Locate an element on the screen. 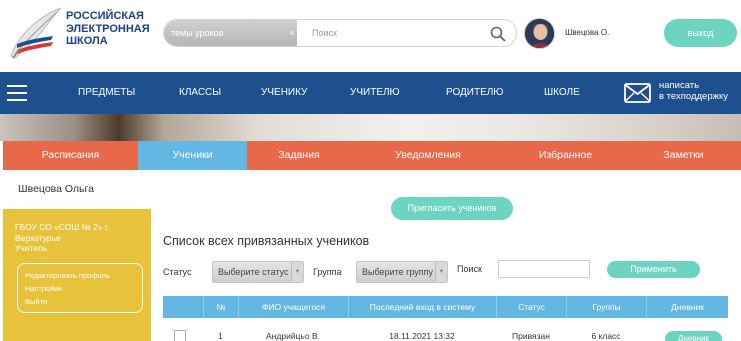 The width and height of the screenshot is (741, 341). banner-image is located at coordinates (370, 127).